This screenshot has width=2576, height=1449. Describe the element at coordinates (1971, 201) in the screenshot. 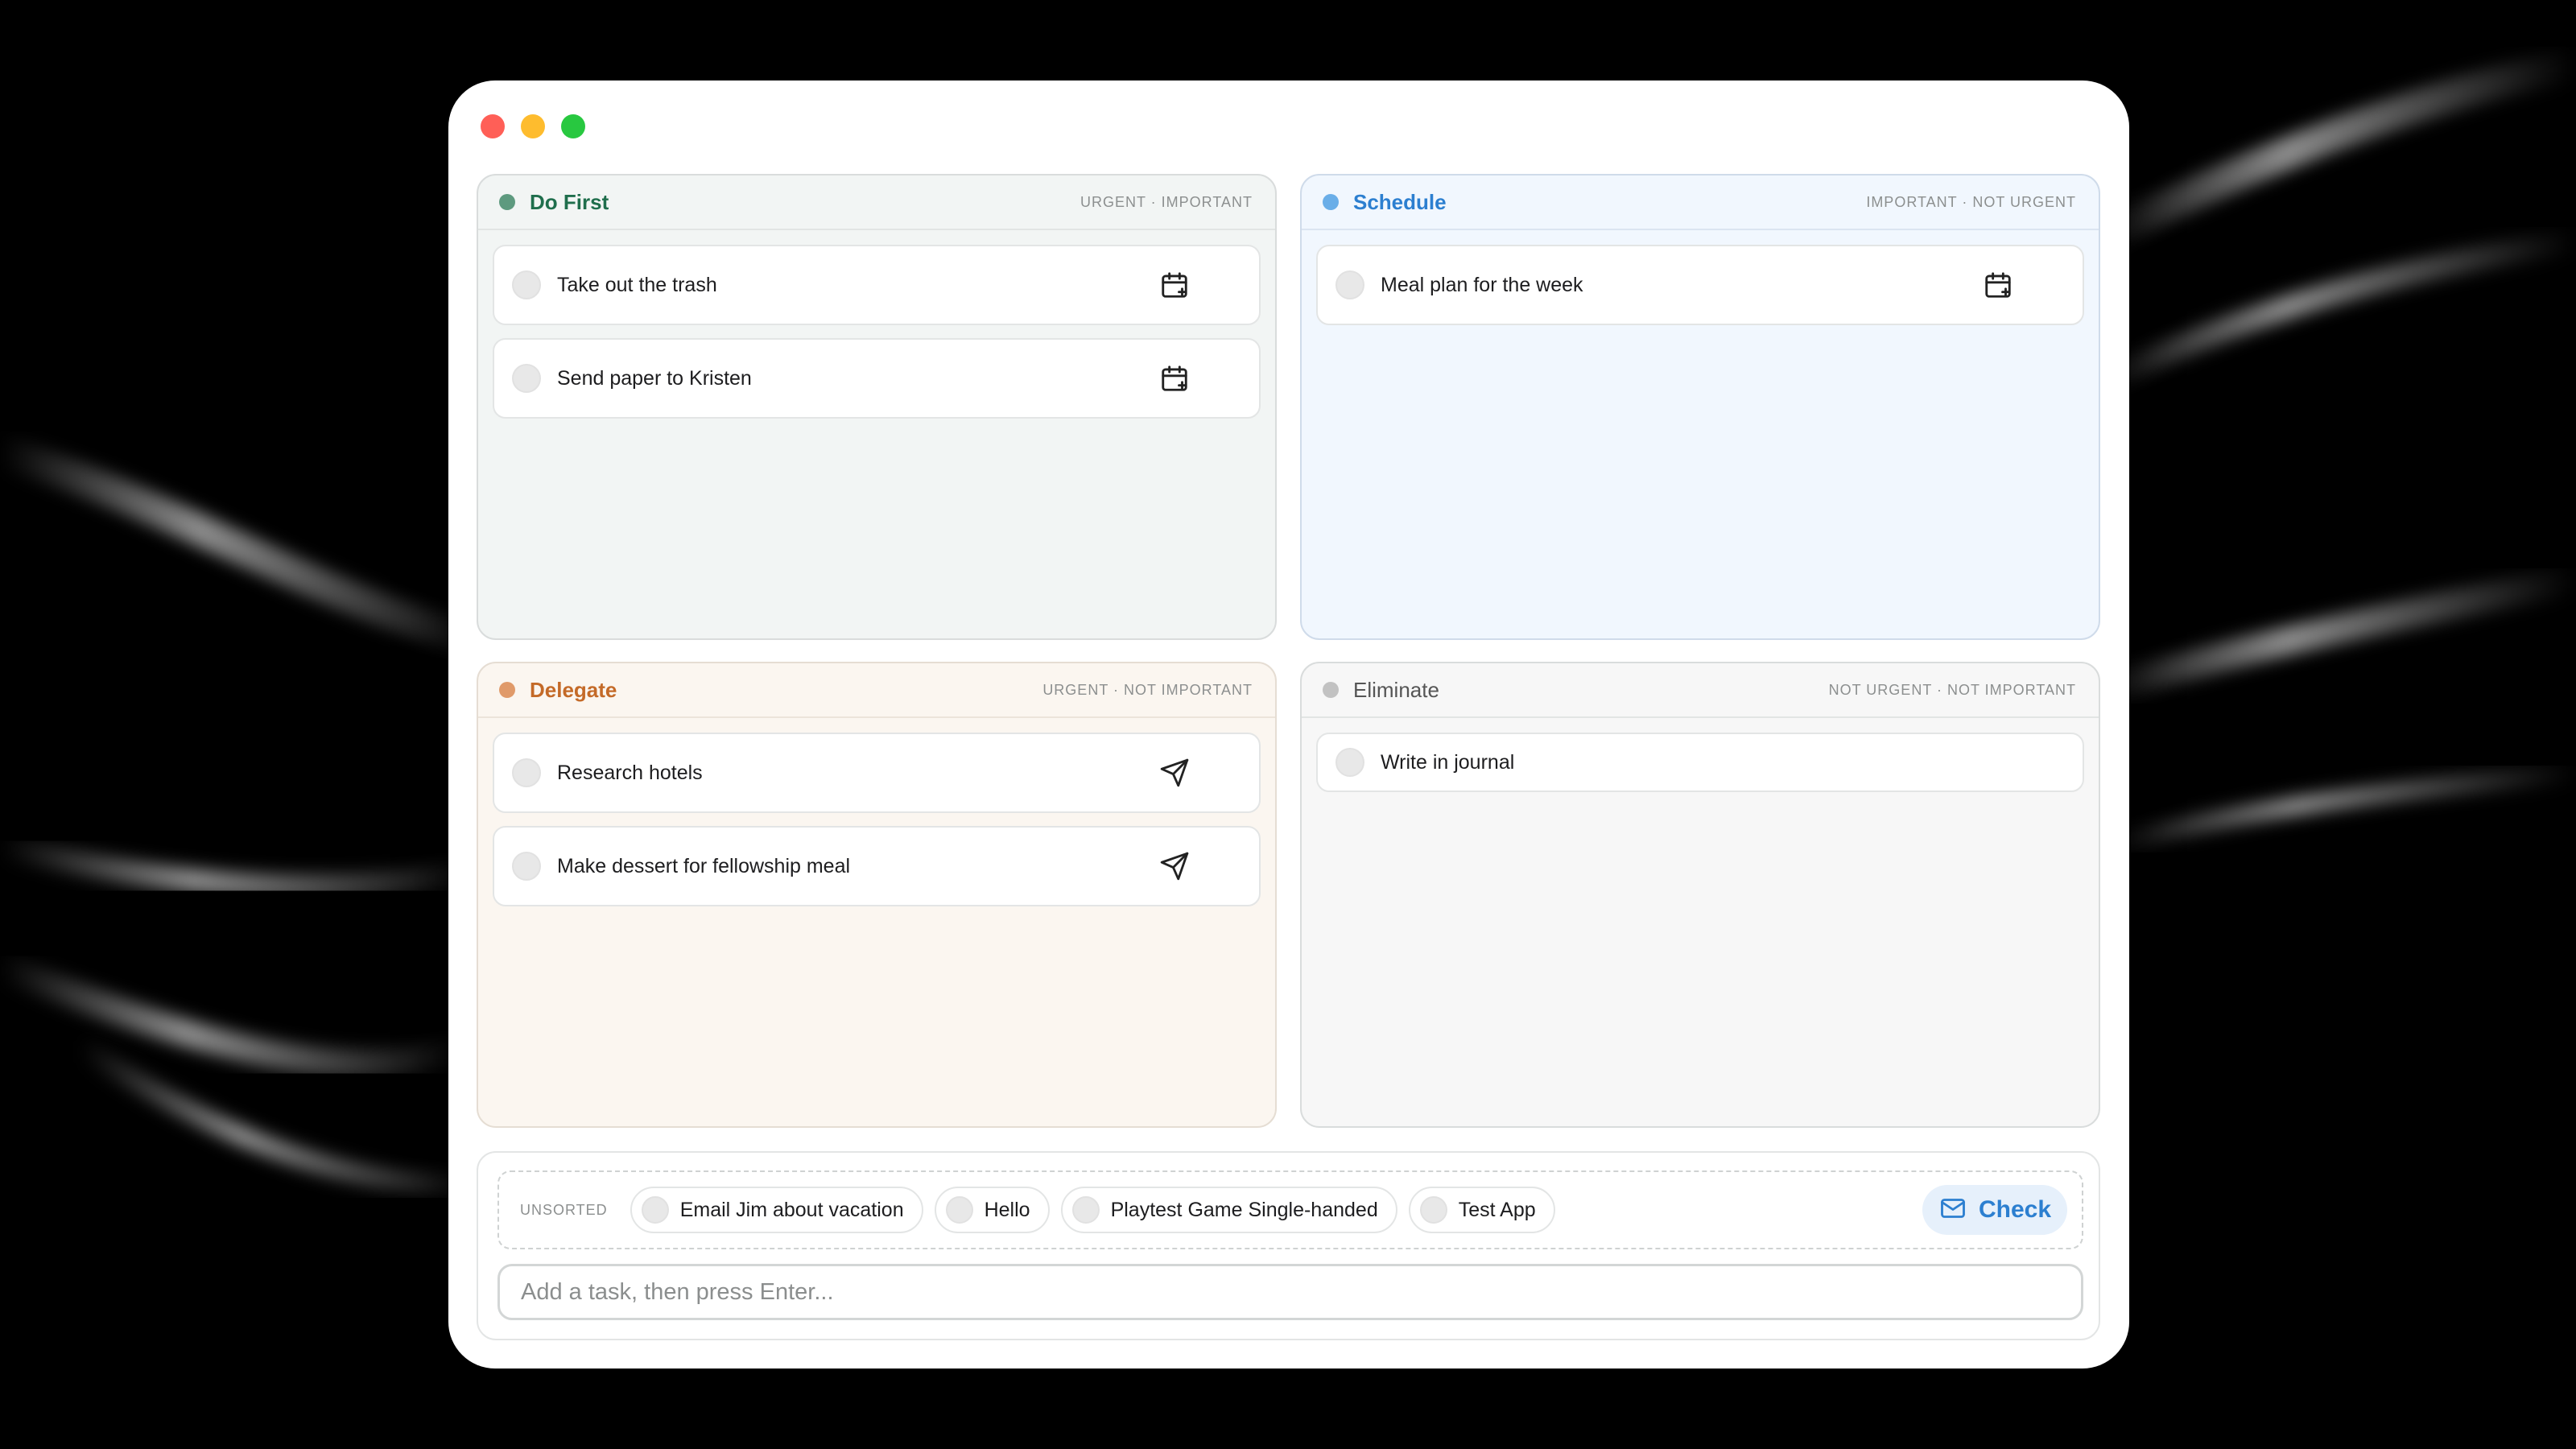

I see `quadrant-subtitle: IMPORTANT · NOT URGENT` at that location.